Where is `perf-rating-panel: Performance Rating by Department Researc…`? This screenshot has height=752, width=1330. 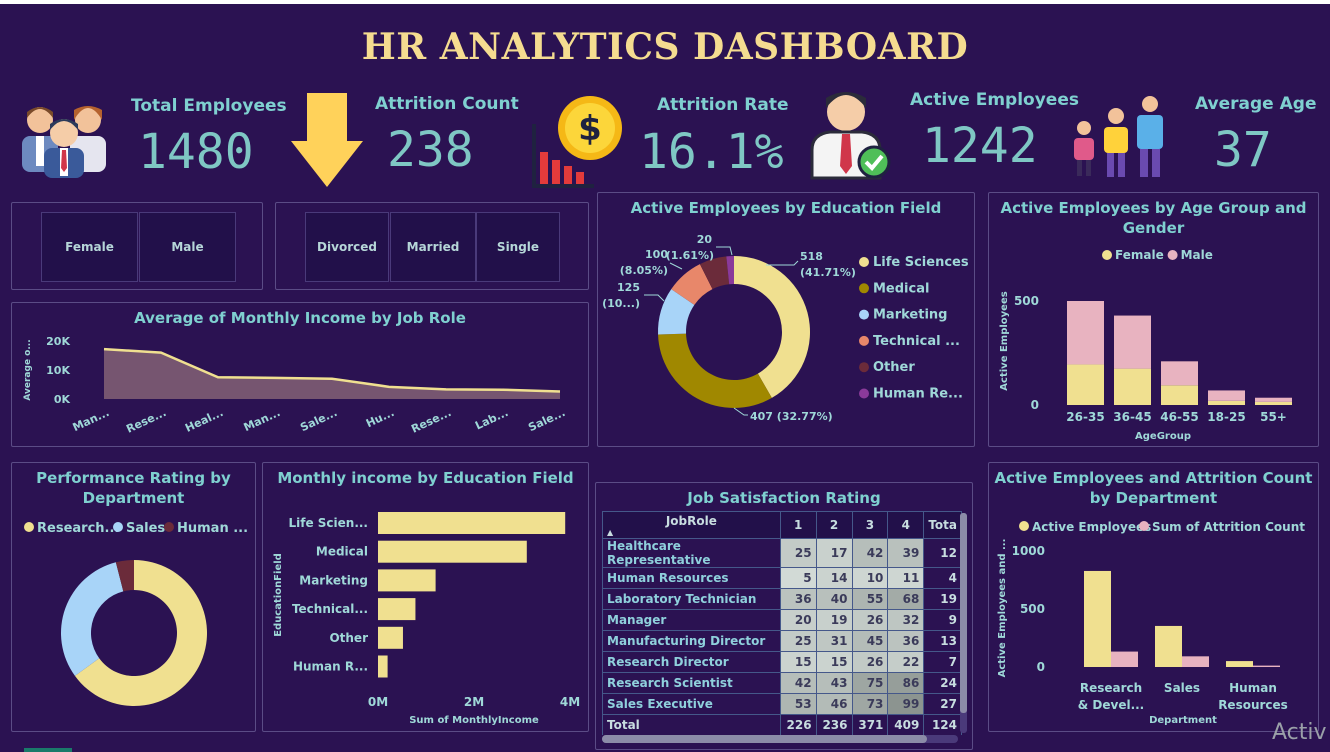
perf-rating-panel: Performance Rating by Department Researc… is located at coordinates (133, 597).